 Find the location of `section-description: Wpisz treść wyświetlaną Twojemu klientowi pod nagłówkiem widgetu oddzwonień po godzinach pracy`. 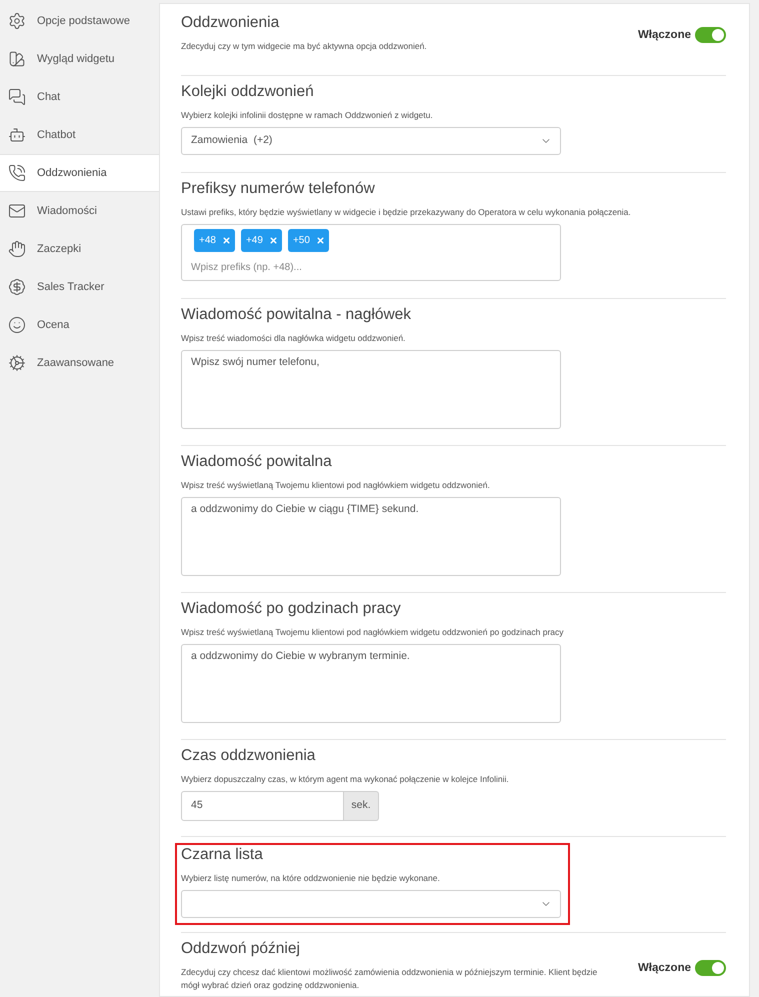

section-description: Wpisz treść wyświetlaną Twojemu klientowi pod nagłówkiem widgetu oddzwonień po godzinach pracy is located at coordinates (373, 632).